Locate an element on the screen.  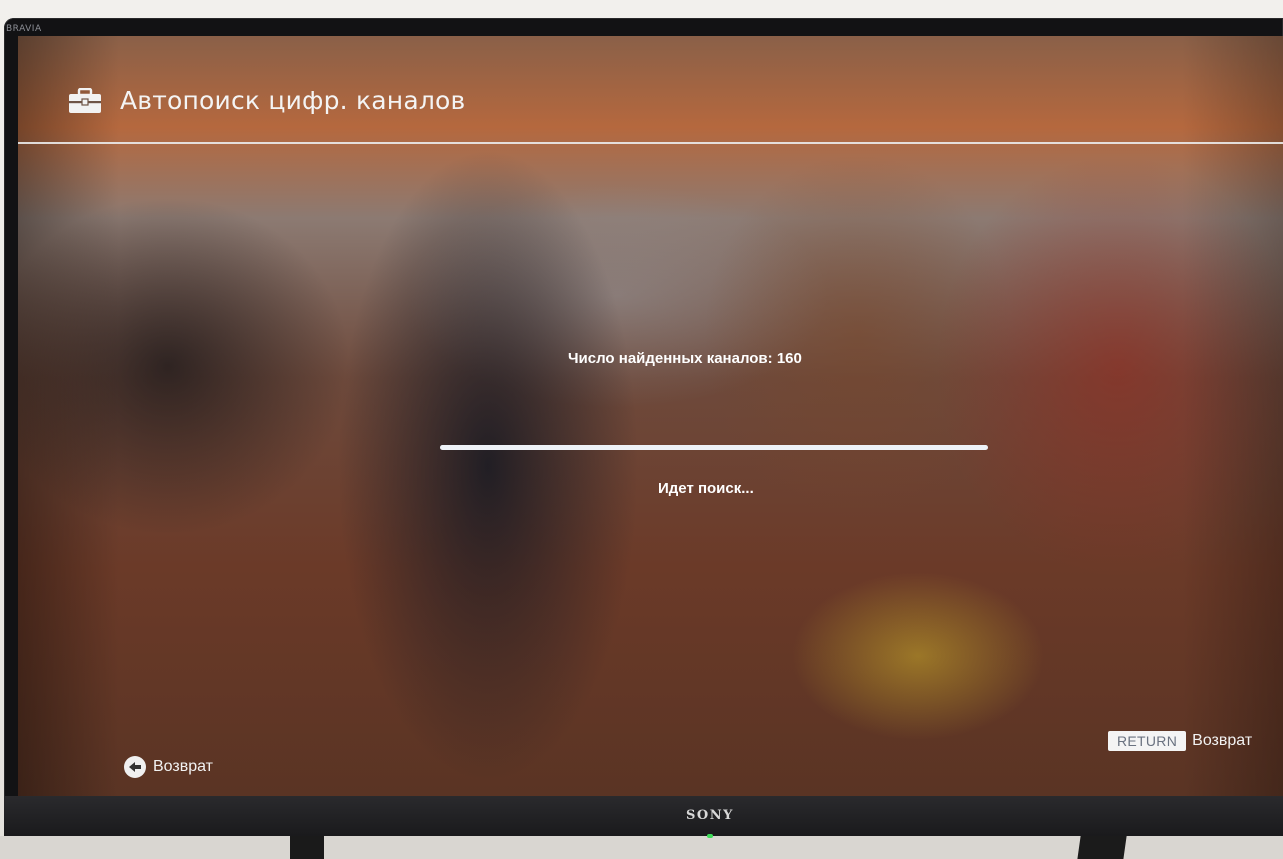
scan-progress-bar is located at coordinates (714, 447).